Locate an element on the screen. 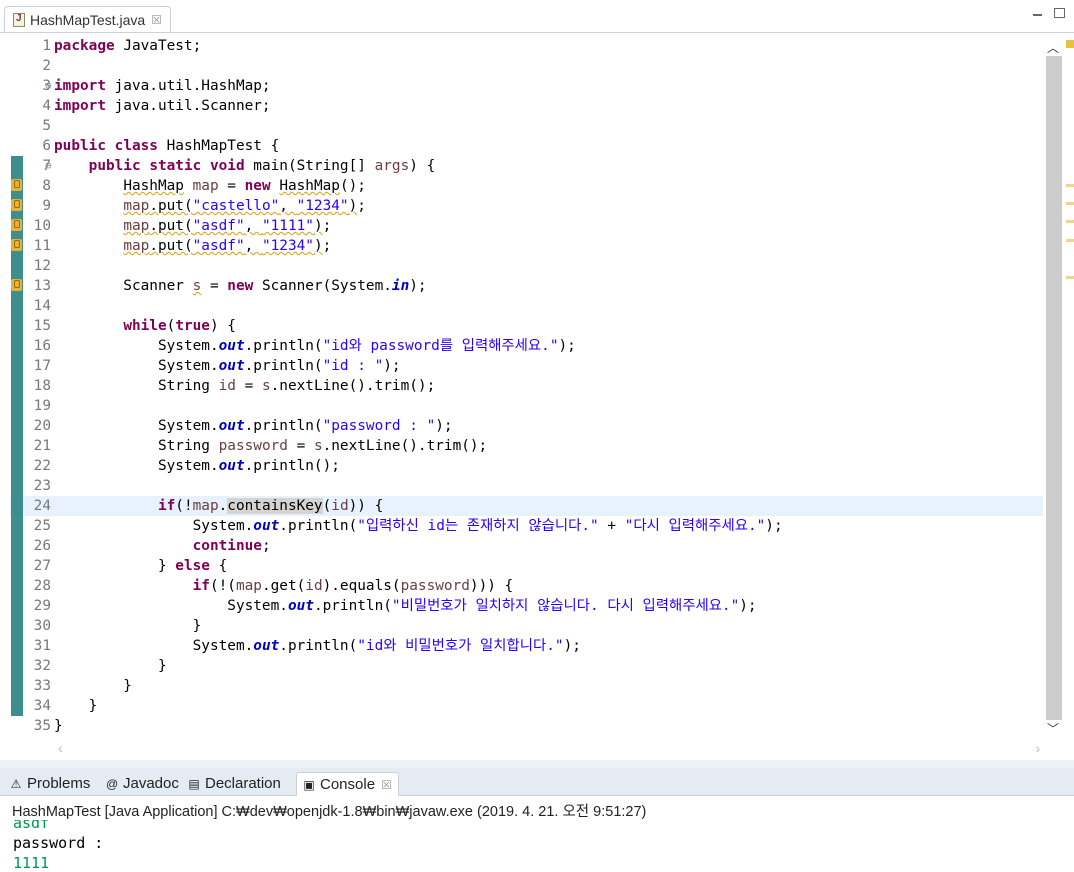  tab-declaration: ▤ Declaration is located at coordinates (234, 783).